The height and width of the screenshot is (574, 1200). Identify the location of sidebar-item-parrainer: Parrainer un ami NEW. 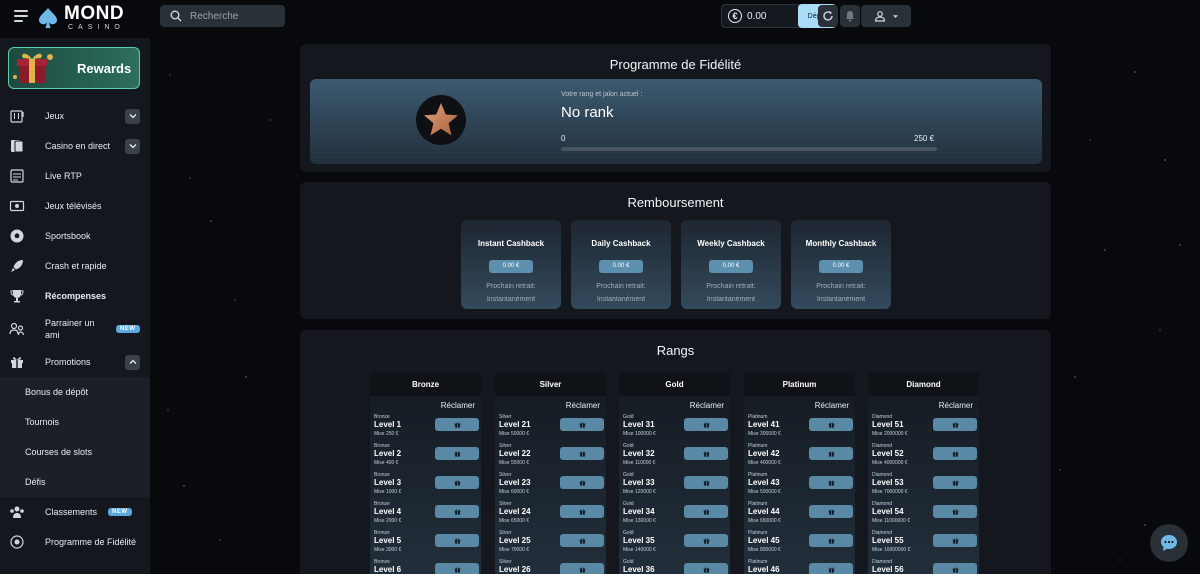
(75, 329).